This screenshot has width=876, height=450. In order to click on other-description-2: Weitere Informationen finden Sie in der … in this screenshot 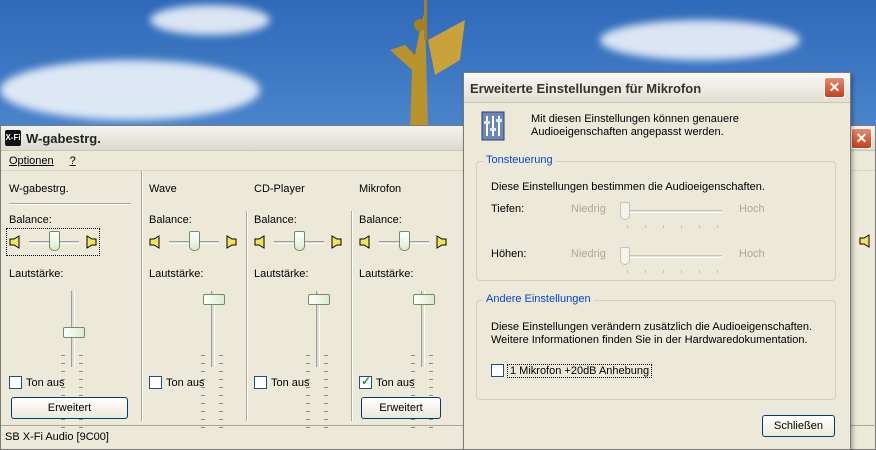, I will do `click(649, 340)`.